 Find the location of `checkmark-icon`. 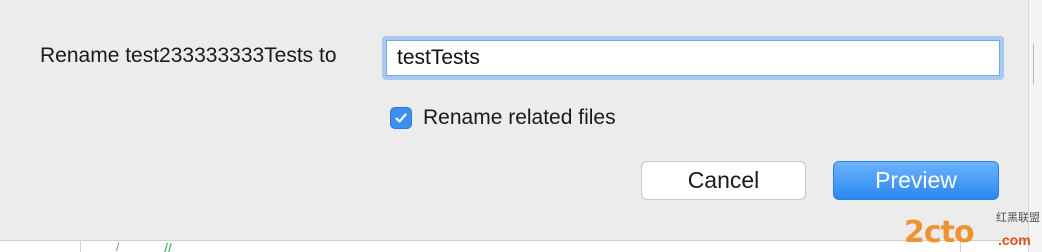

checkmark-icon is located at coordinates (401, 118).